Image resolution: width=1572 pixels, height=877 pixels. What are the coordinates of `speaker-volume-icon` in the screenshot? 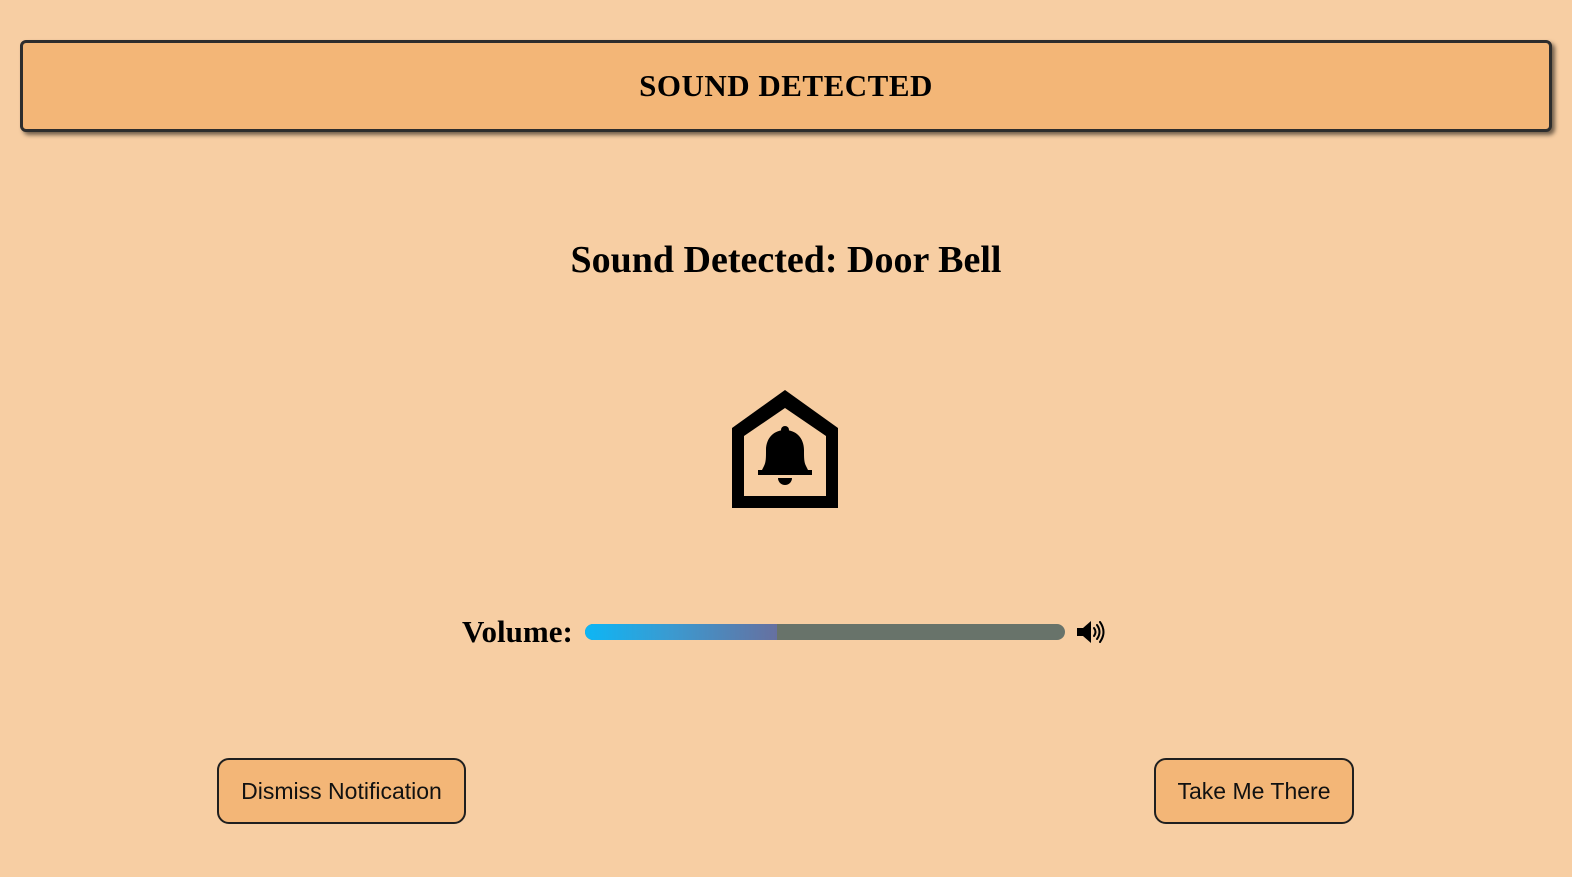 It's located at (1091, 632).